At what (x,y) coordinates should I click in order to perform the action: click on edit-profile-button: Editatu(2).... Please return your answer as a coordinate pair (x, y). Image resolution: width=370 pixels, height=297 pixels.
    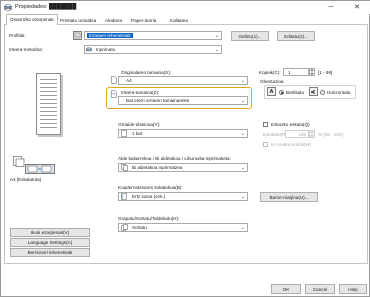
    Looking at the image, I should click on (296, 36).